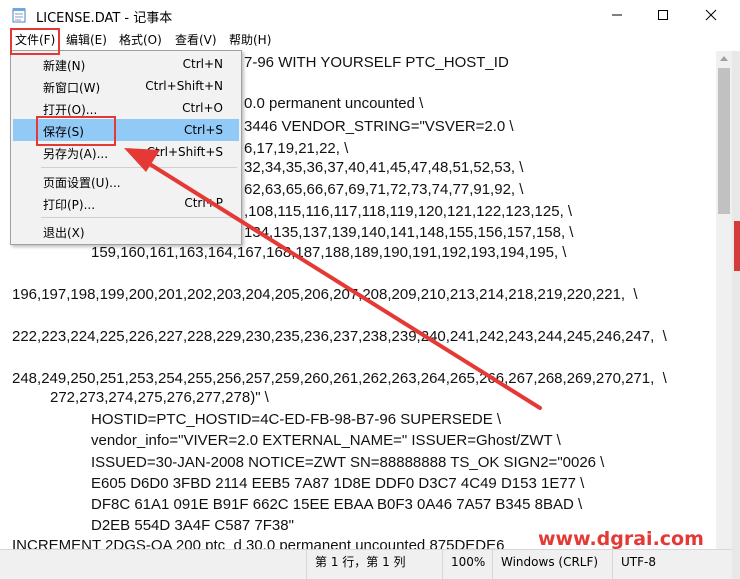 Image resolution: width=740 pixels, height=579 pixels. I want to click on menu-view: 查看(V), so click(196, 40).